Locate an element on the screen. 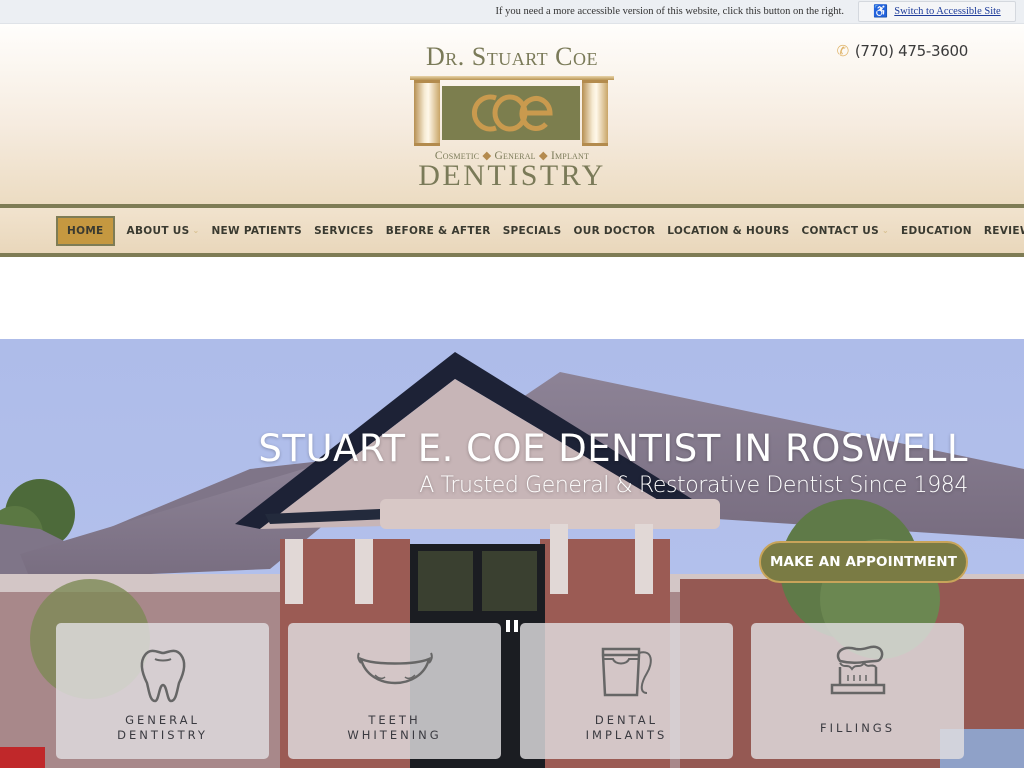 The image size is (1024, 768). nav-item-label: SERVICES is located at coordinates (344, 230).